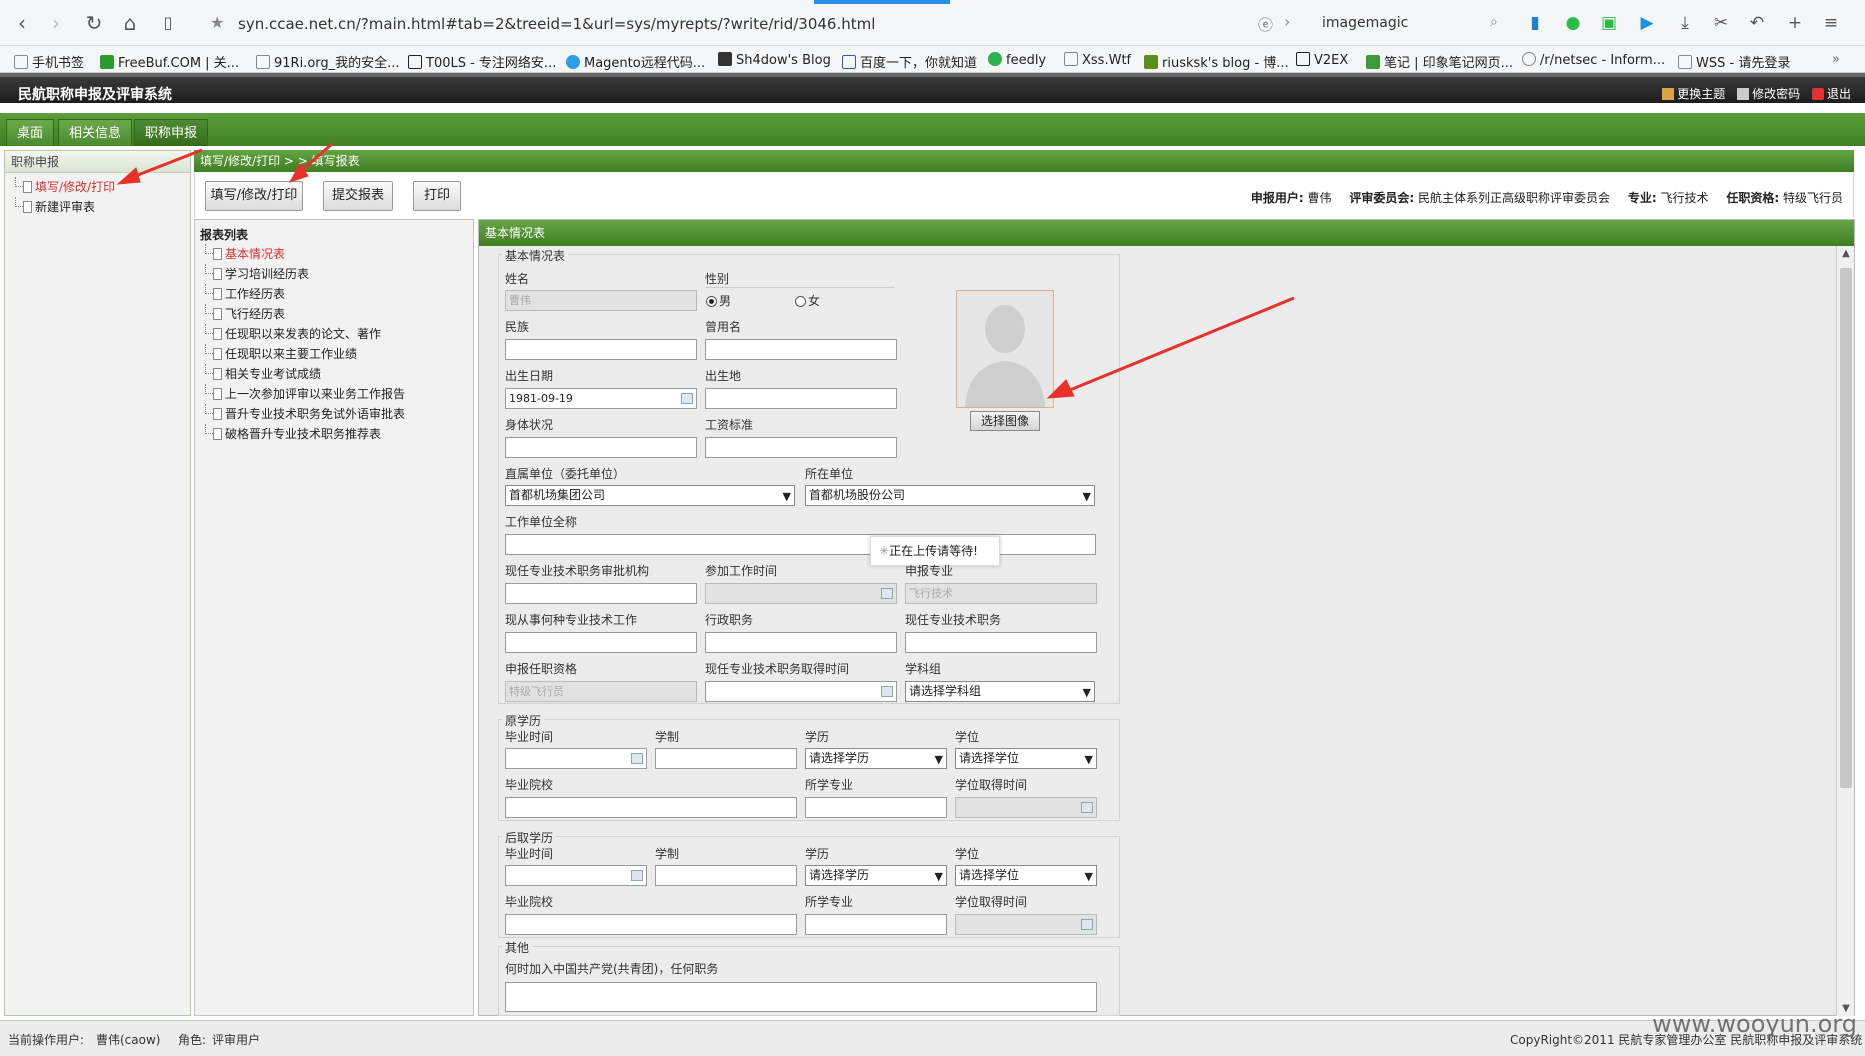  Describe the element at coordinates (1005, 349) in the screenshot. I see `photo-placeholder` at that location.